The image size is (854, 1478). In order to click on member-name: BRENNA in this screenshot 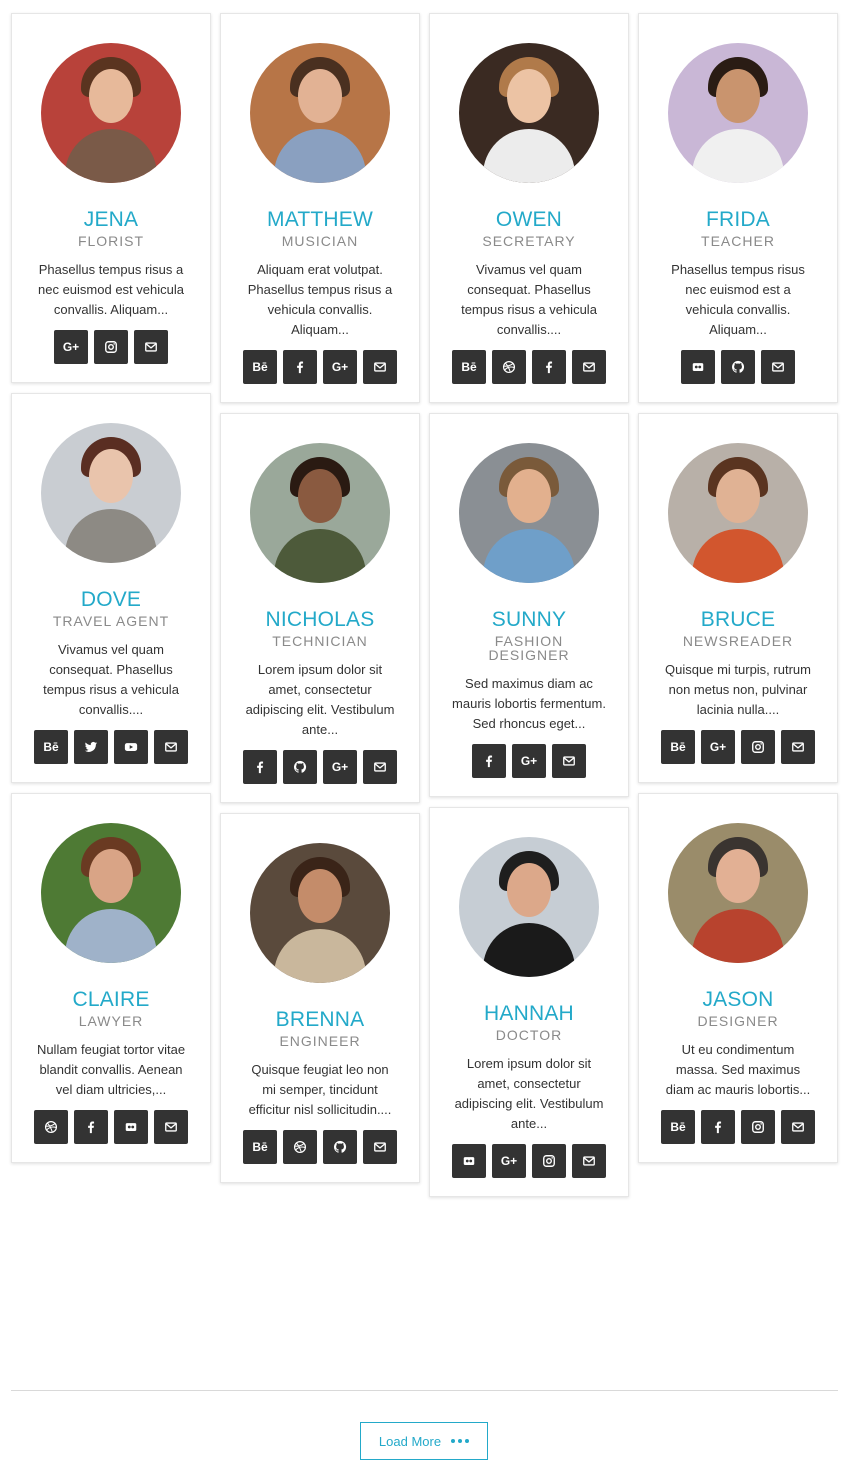, I will do `click(320, 1020)`.